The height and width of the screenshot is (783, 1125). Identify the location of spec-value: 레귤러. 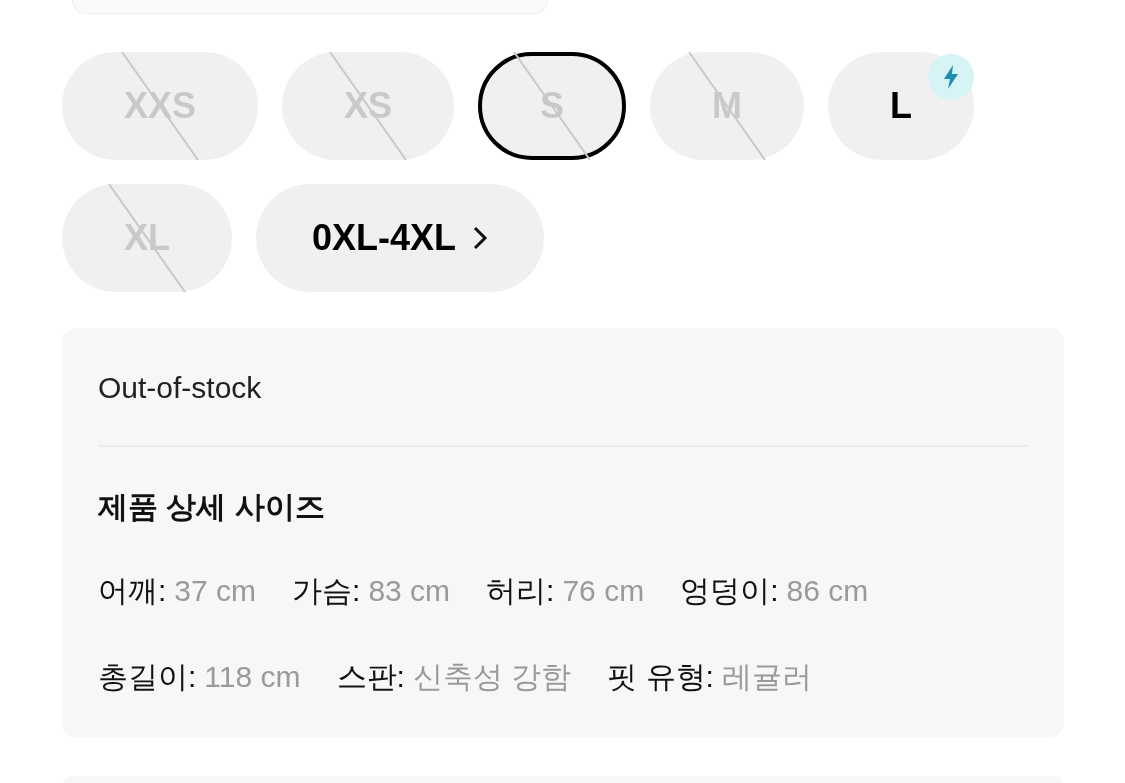
(766, 677).